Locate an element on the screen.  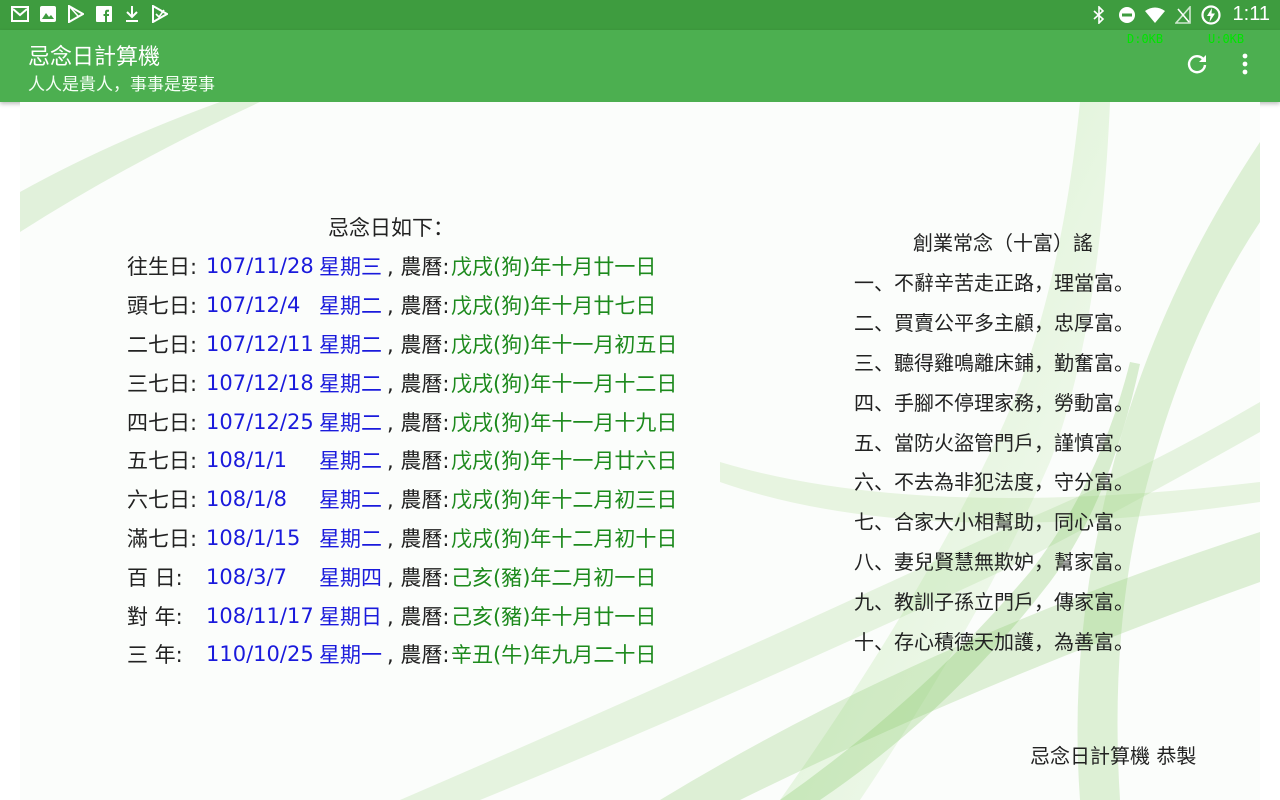
memorial-row: 三七日: 107/12/18 星期二, 農曆: 戊戌(狗)年十一月十二日 is located at coordinates (402, 382).